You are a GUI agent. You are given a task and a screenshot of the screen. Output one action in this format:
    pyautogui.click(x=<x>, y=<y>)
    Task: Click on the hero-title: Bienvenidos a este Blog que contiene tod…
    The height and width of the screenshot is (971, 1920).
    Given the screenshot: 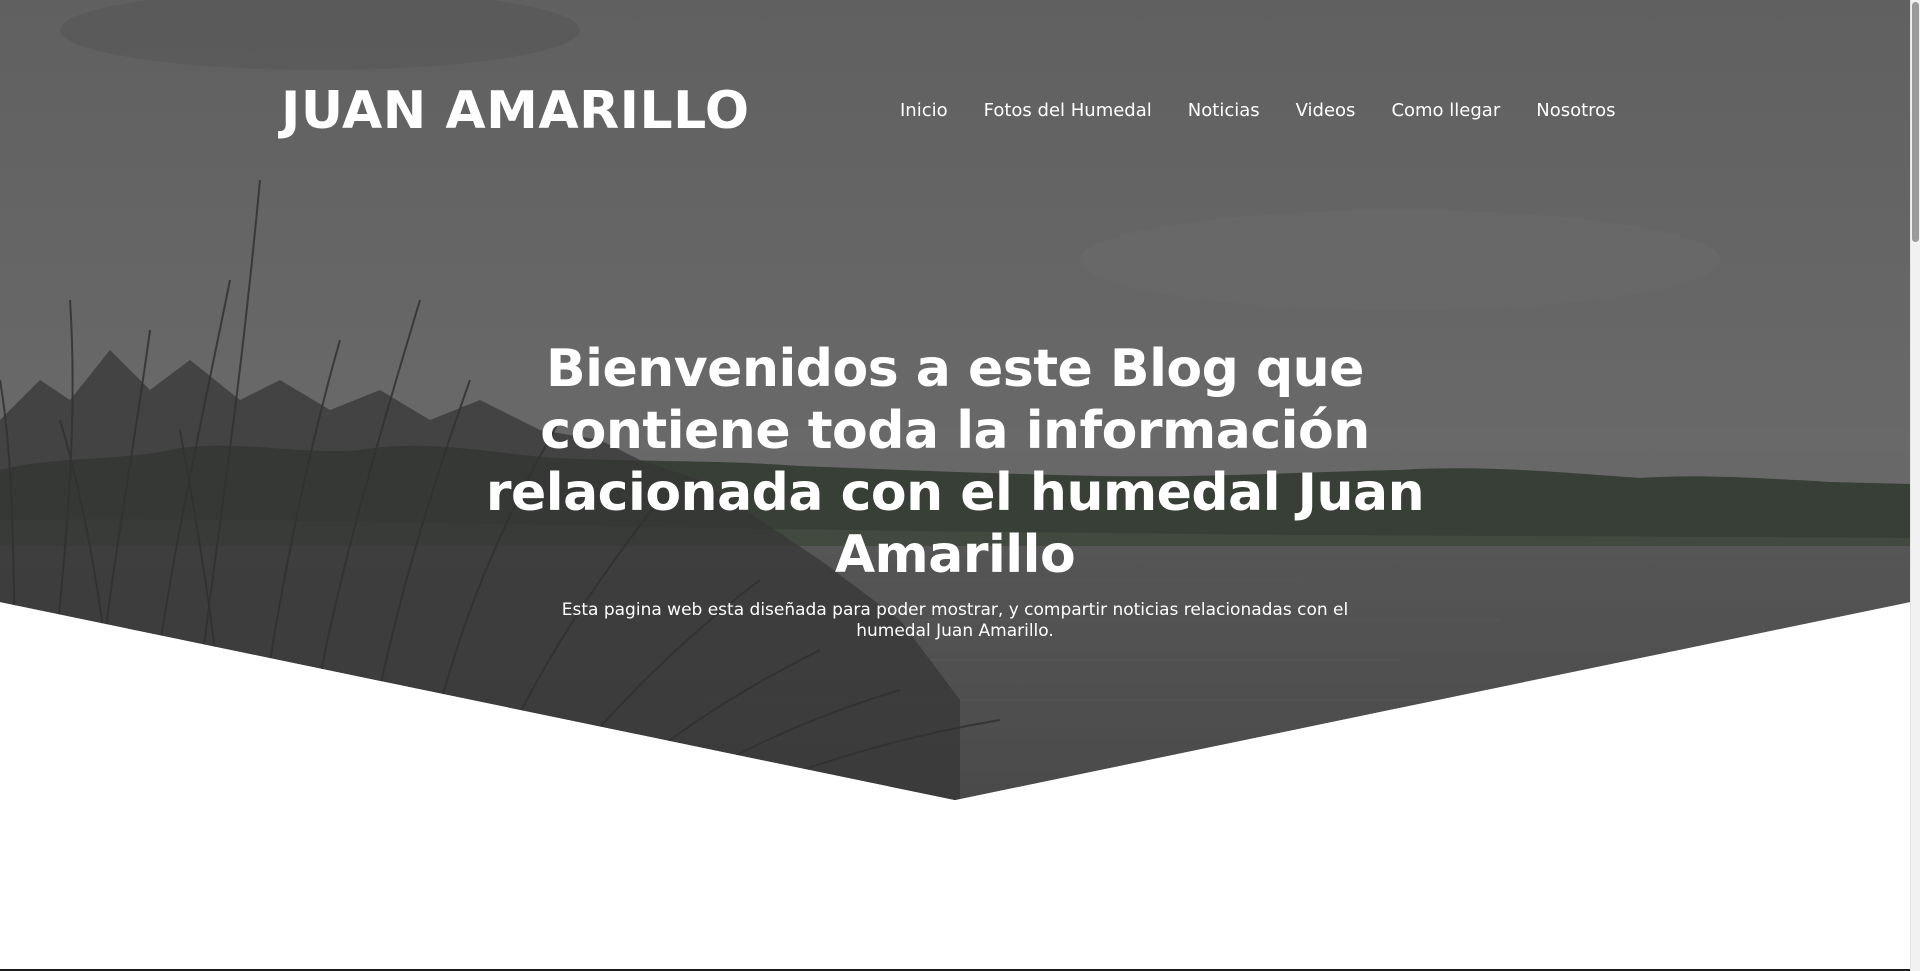 What is the action you would take?
    pyautogui.click(x=955, y=462)
    